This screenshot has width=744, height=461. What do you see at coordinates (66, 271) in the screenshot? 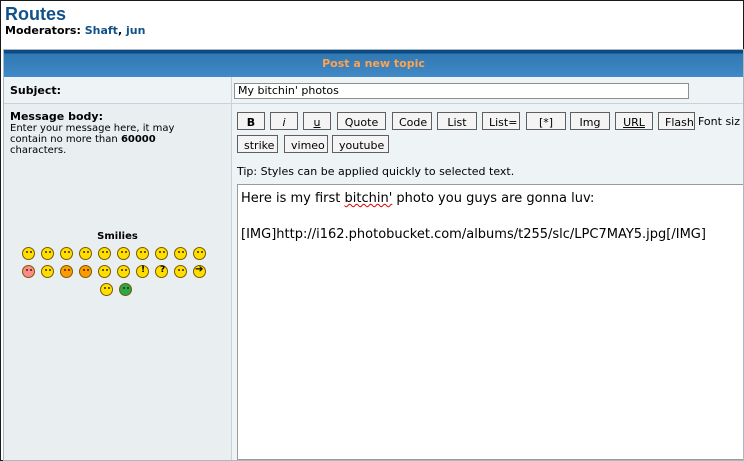
I see `evil-icon` at bounding box center [66, 271].